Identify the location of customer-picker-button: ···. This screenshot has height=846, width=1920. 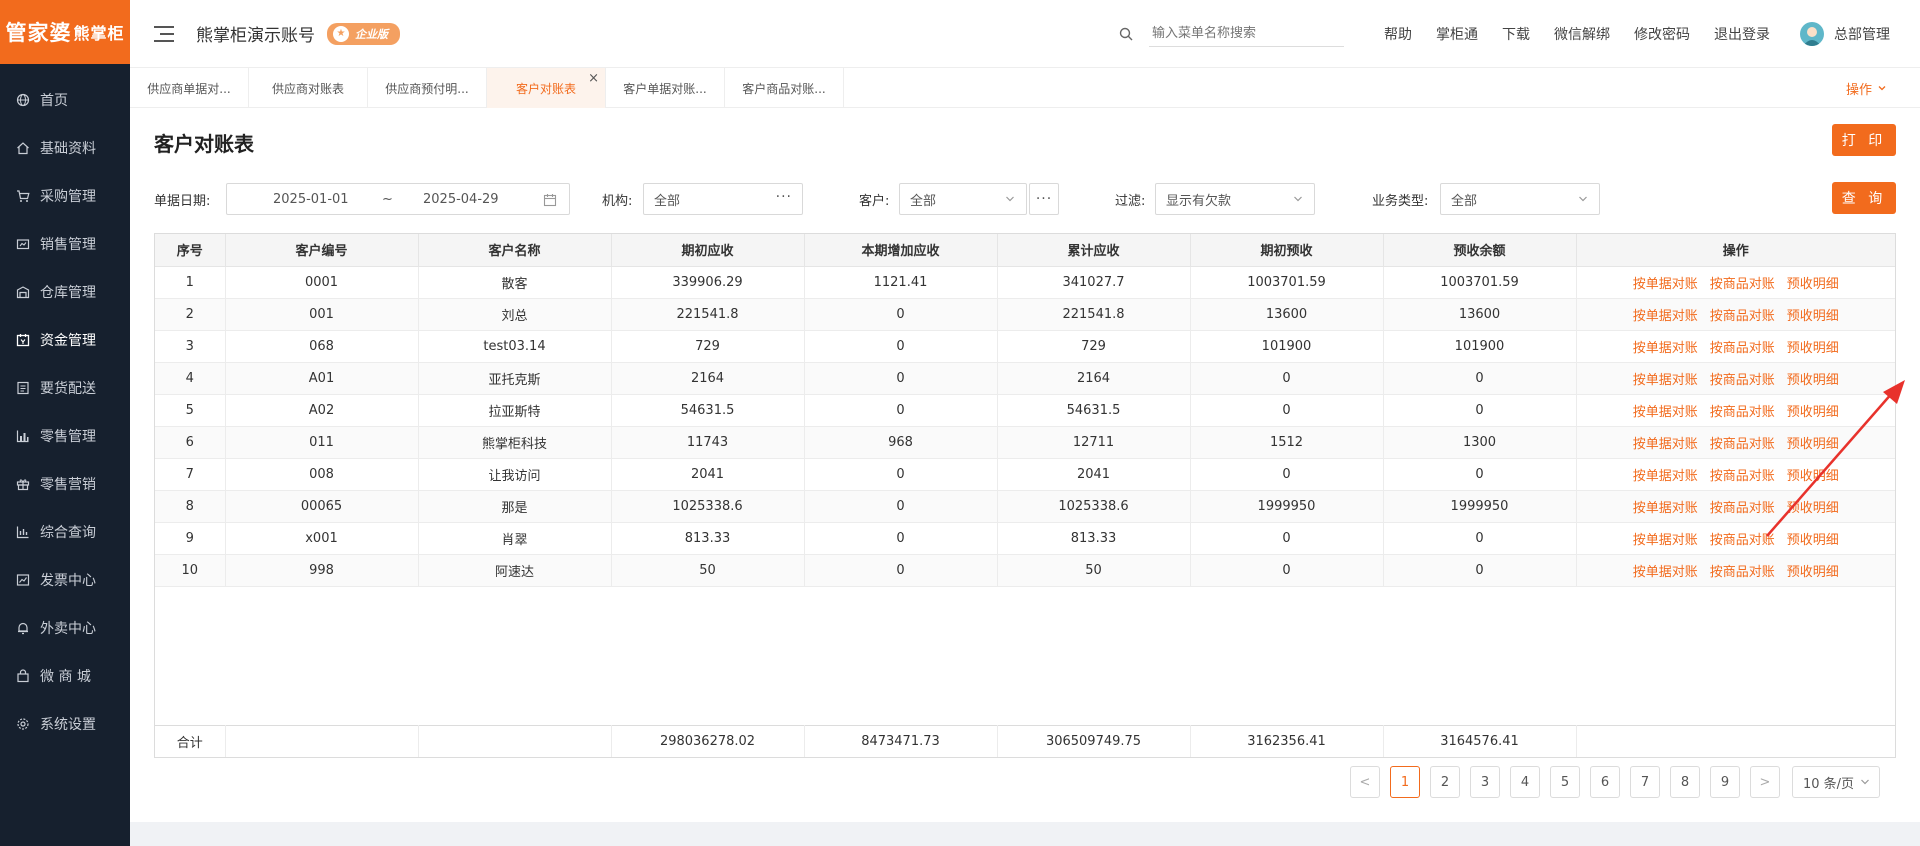
(1044, 199).